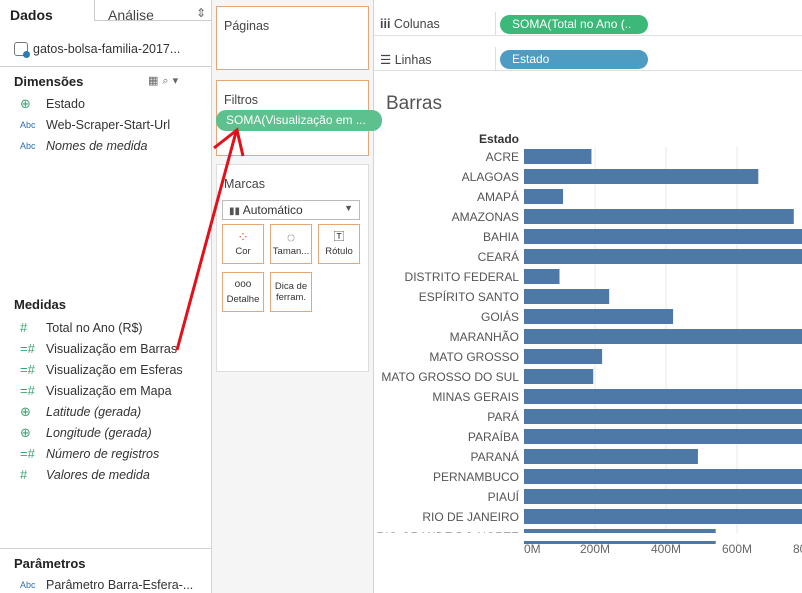  What do you see at coordinates (155, 81) in the screenshot?
I see `view-toggle-icon: ▦` at bounding box center [155, 81].